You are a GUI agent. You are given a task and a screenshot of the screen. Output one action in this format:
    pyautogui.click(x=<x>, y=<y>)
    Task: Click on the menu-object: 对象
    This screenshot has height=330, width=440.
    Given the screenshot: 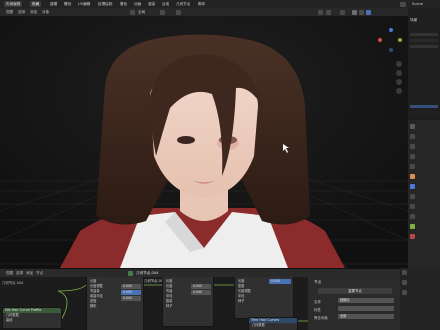 What is the action you would take?
    pyautogui.click(x=45, y=12)
    